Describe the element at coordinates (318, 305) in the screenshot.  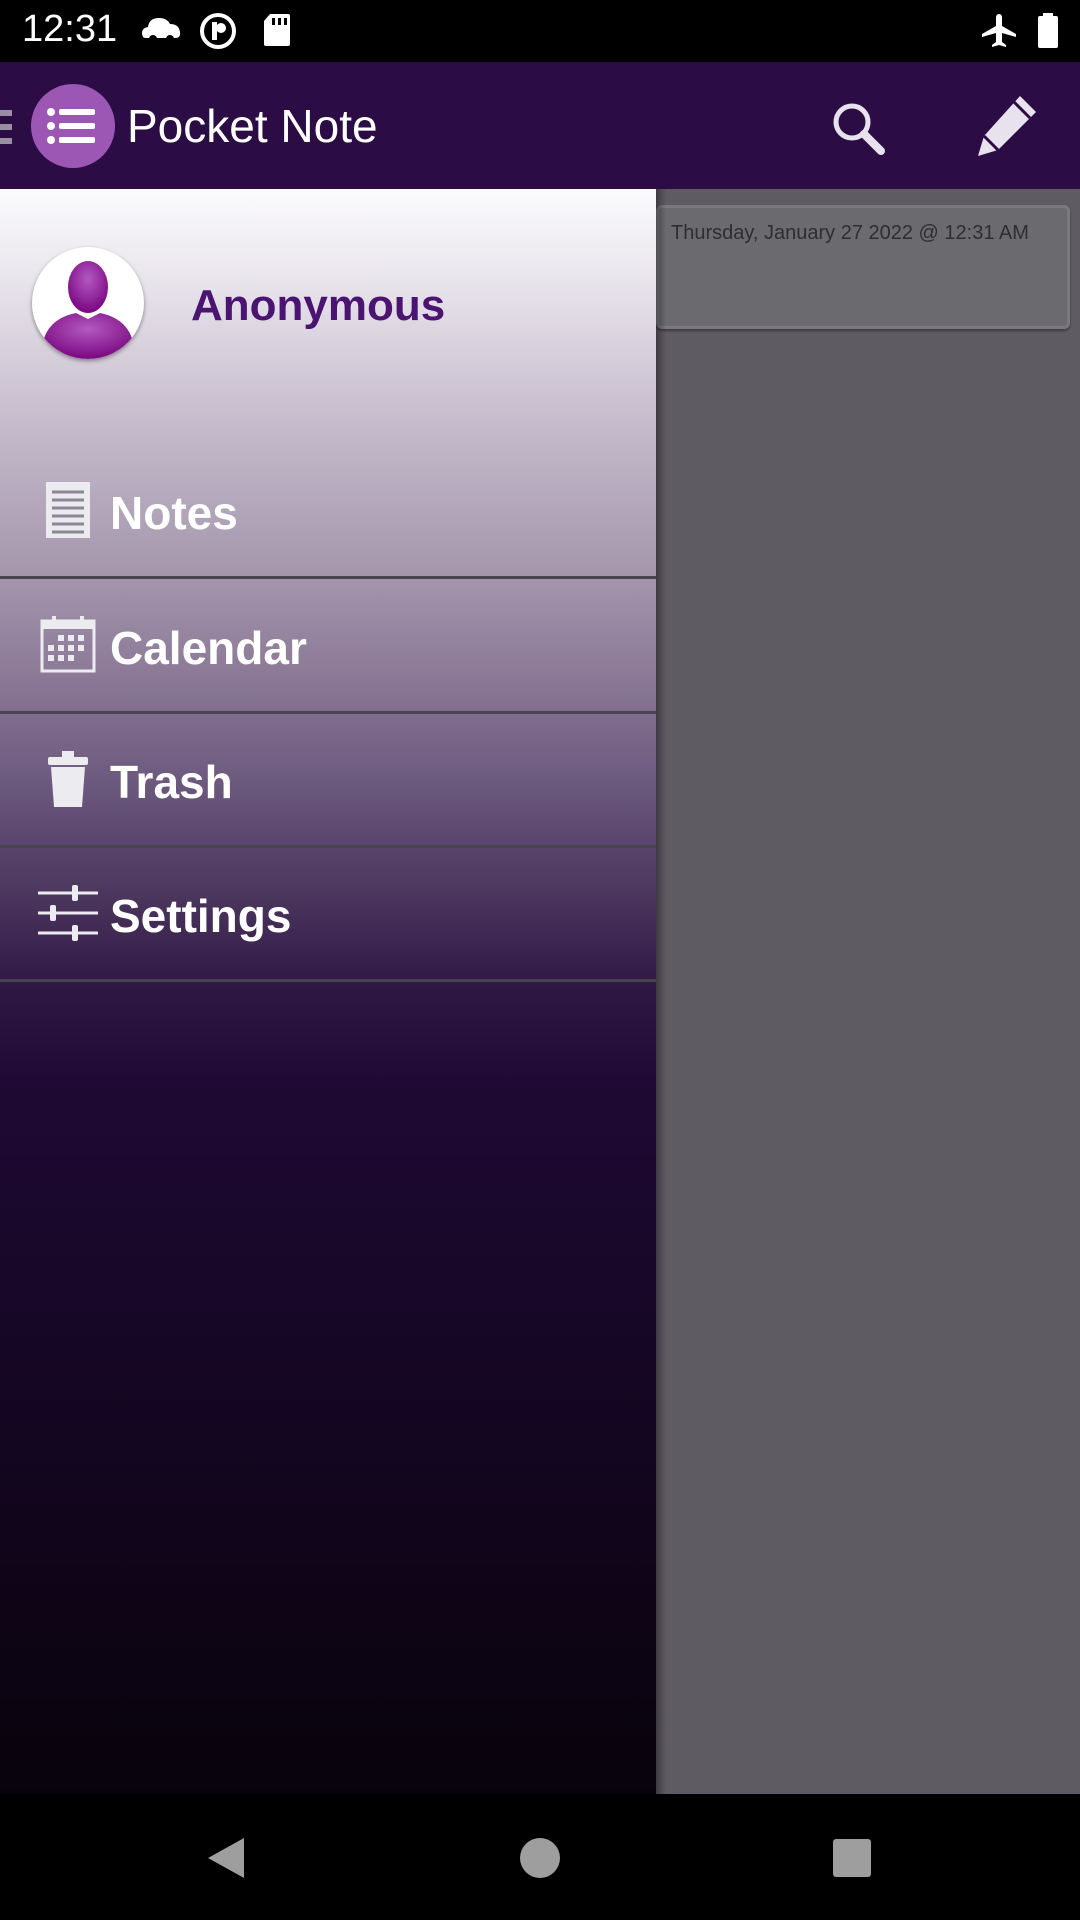
I see `profile-name: Anonymous` at that location.